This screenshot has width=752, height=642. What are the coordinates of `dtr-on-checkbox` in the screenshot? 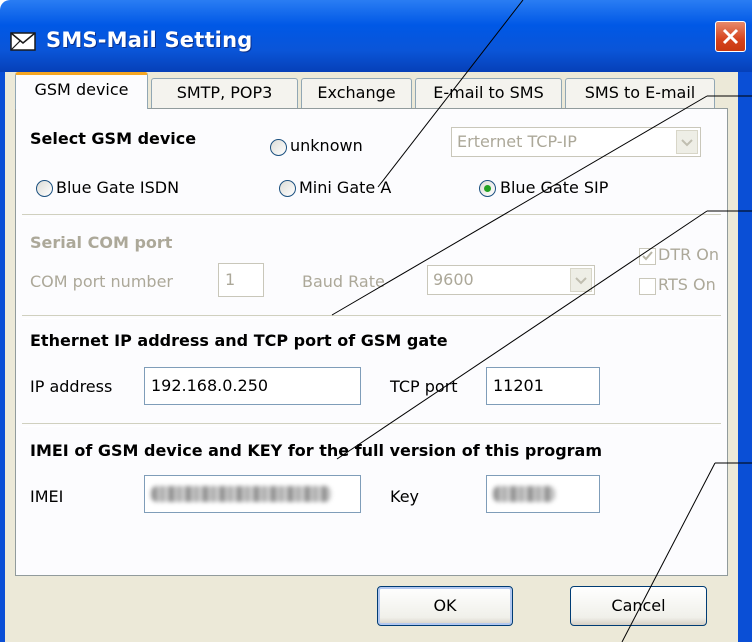 It's located at (647, 256).